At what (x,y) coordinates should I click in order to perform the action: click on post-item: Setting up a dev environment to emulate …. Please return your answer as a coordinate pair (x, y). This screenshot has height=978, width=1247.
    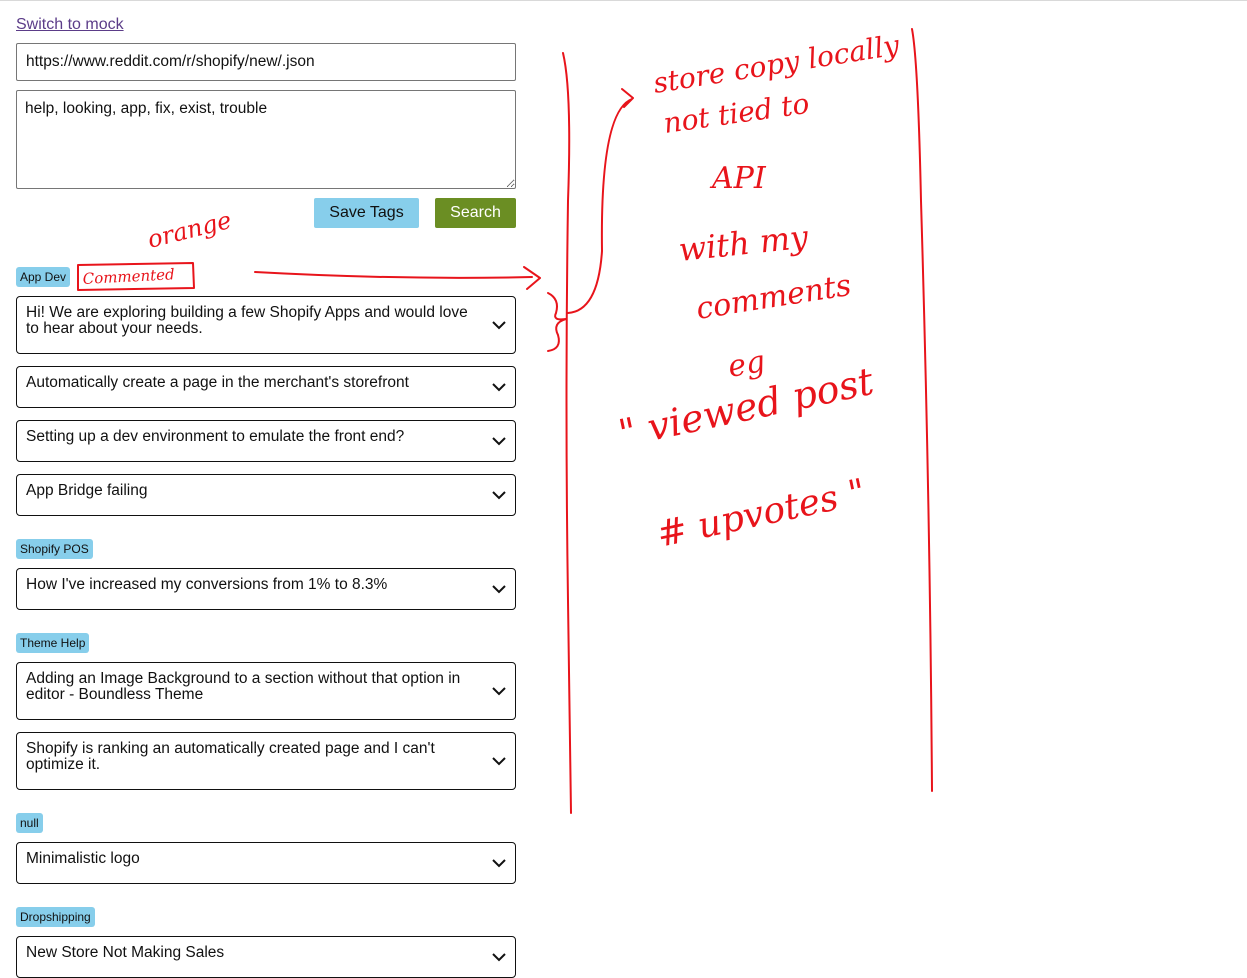
    Looking at the image, I should click on (266, 441).